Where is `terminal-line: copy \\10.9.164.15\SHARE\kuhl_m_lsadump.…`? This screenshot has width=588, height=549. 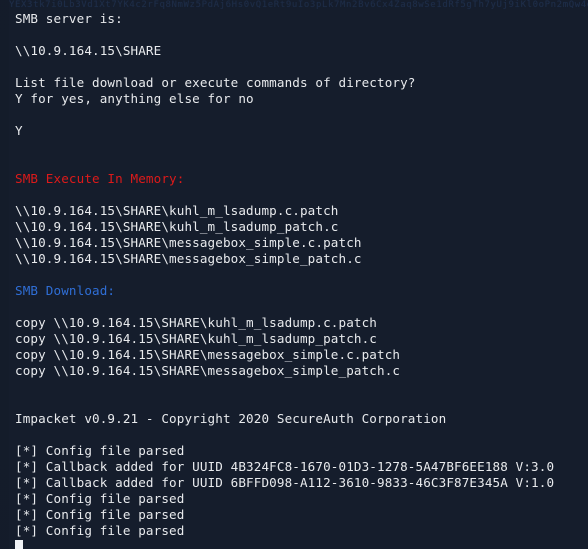 terminal-line: copy \\10.9.164.15\SHARE\kuhl_m_lsadump.… is located at coordinates (196, 322).